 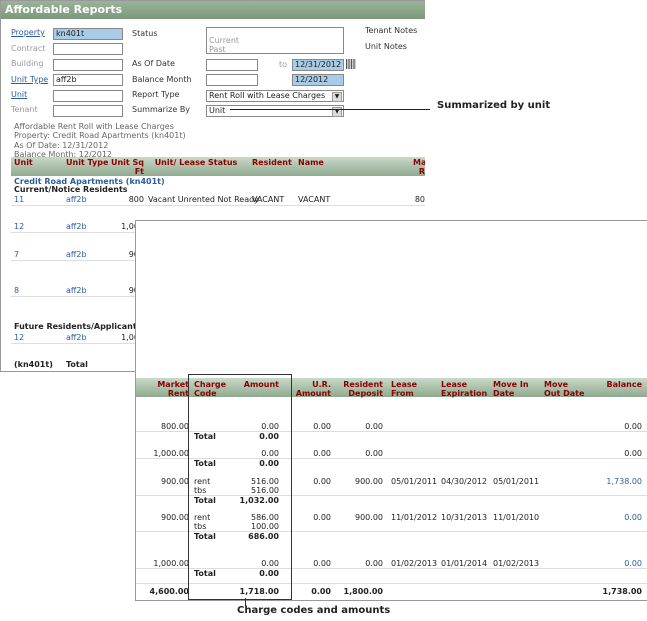 What do you see at coordinates (27, 63) in the screenshot?
I see `building-label: Building` at bounding box center [27, 63].